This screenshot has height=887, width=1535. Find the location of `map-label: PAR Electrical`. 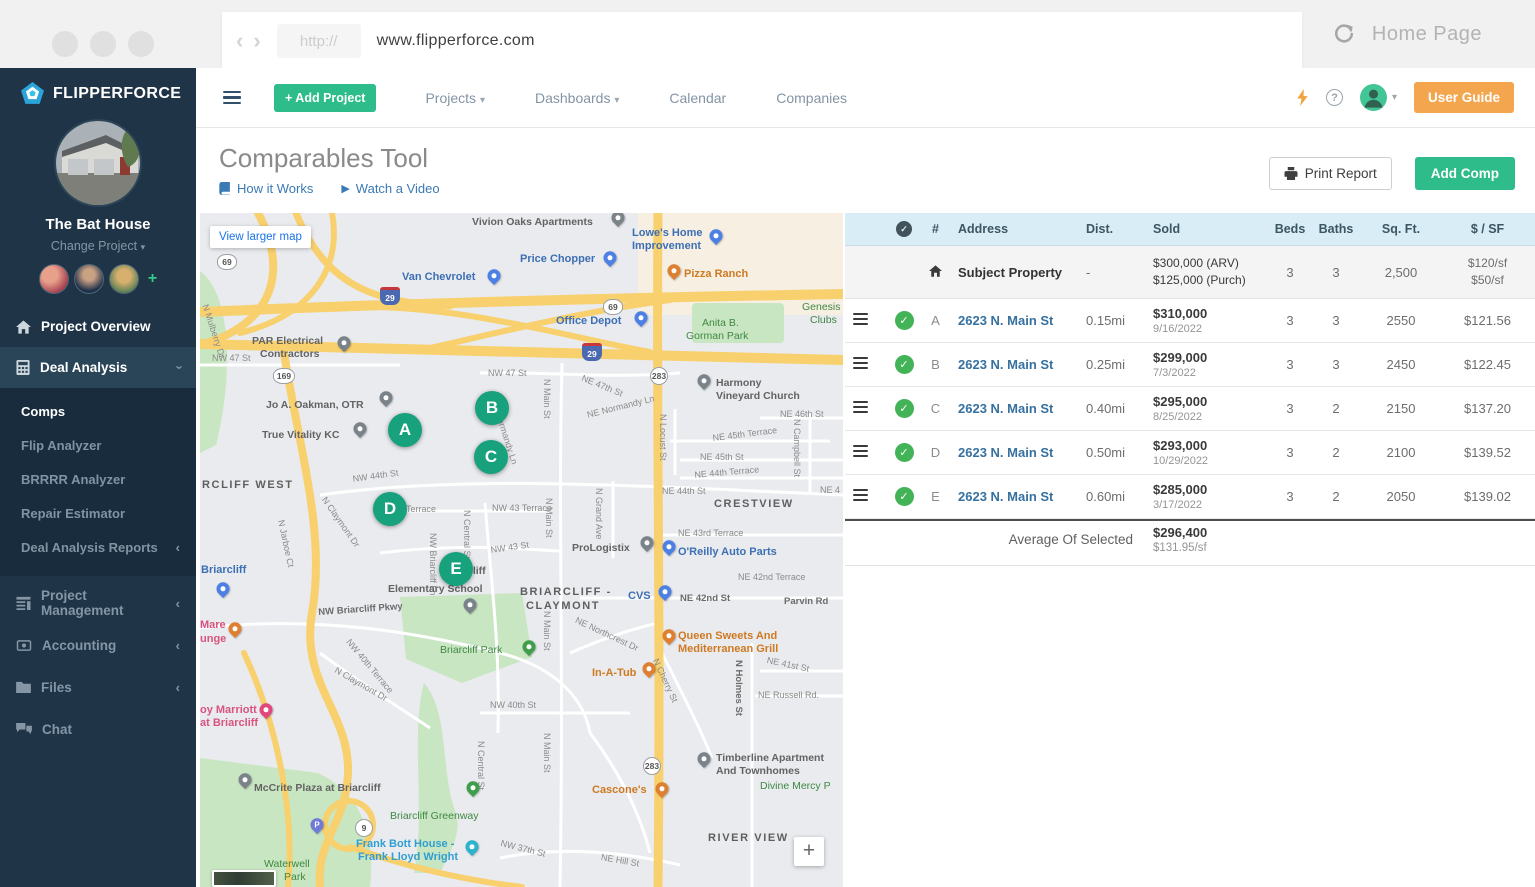

map-label: PAR Electrical is located at coordinates (288, 341).